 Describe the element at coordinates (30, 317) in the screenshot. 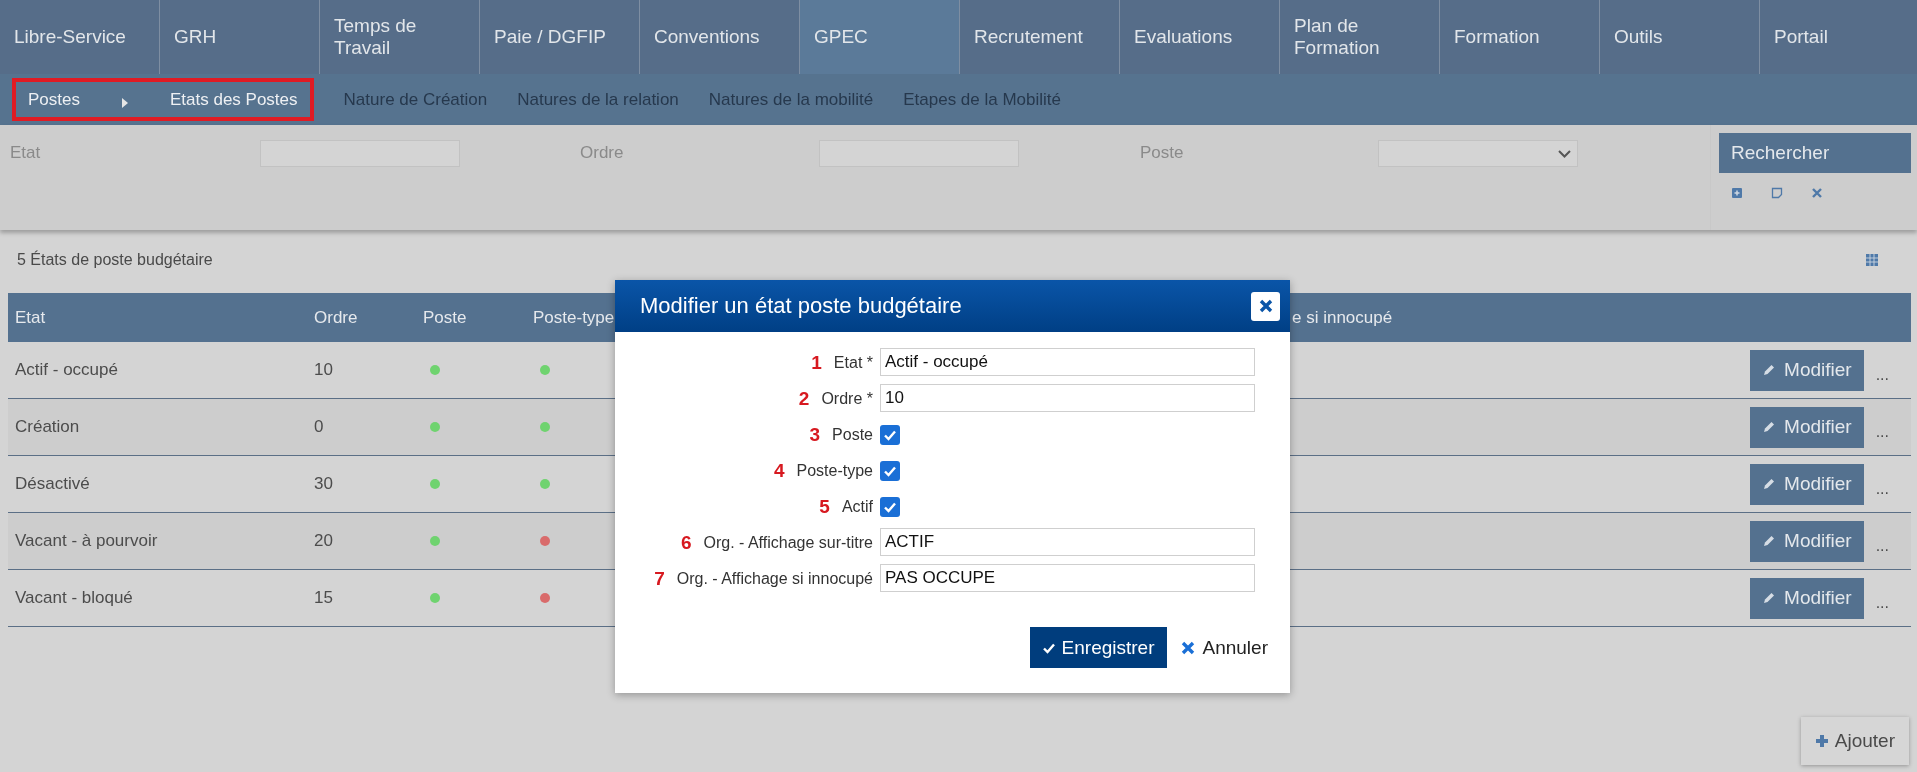

I see `column-header: Etat` at that location.